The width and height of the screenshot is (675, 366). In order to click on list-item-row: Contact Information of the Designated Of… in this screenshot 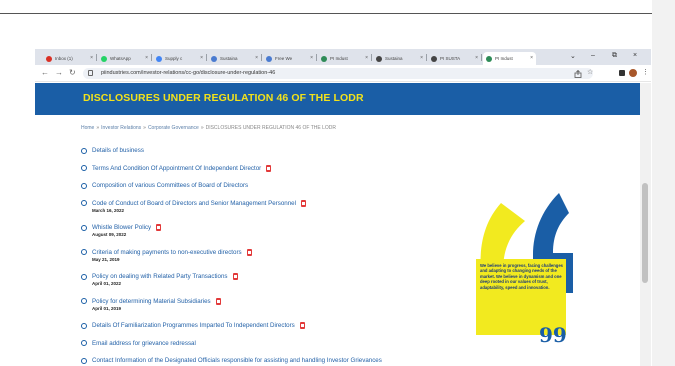, I will do `click(231, 360)`.